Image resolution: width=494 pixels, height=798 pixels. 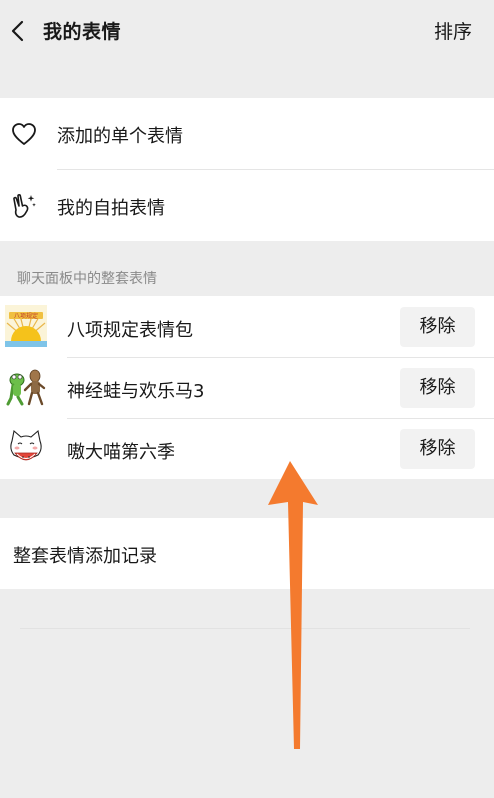 I want to click on sticker-set-row: 神经蛙与欢乐马3 移除, so click(x=247, y=388).